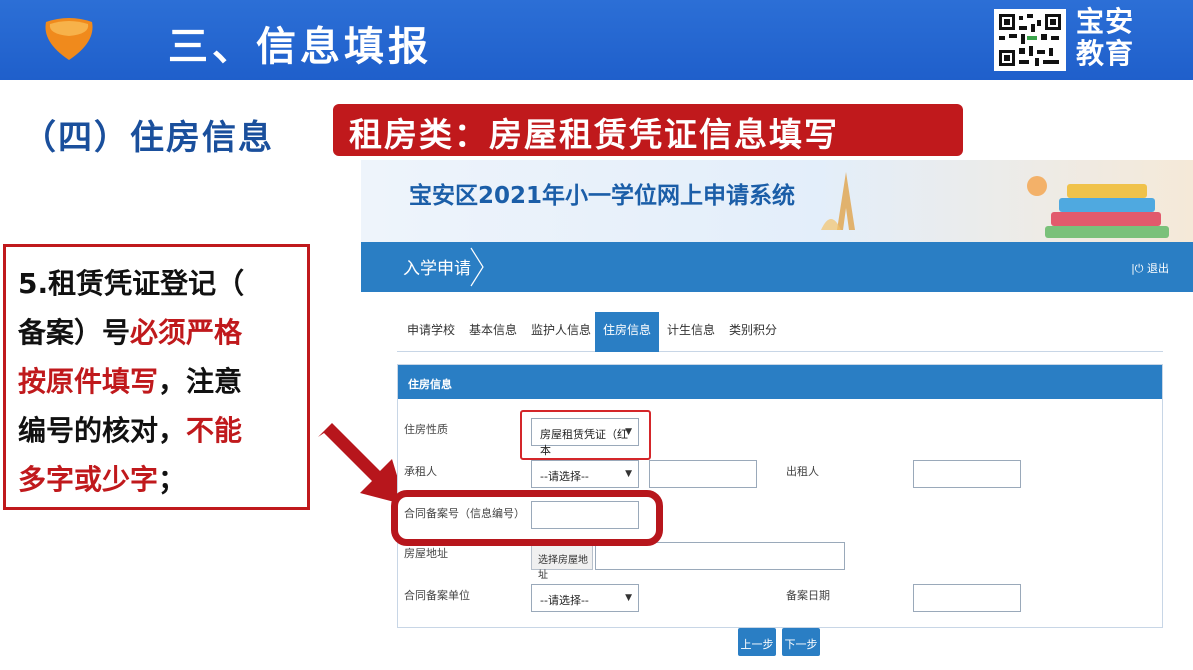 The image size is (1193, 670). Describe the element at coordinates (967, 474) in the screenshot. I see `lessor-input` at that location.